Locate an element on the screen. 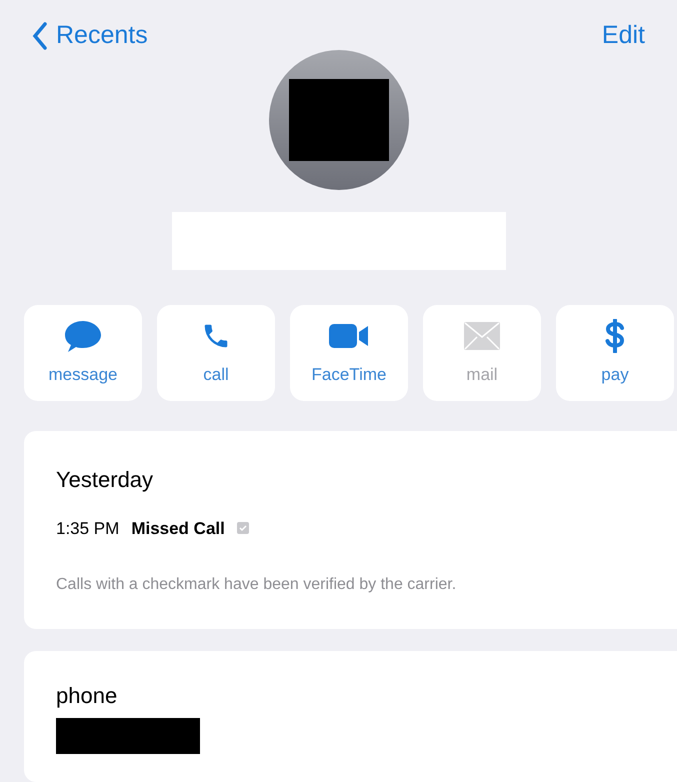 The height and width of the screenshot is (782, 677). action-button: pay is located at coordinates (615, 352).